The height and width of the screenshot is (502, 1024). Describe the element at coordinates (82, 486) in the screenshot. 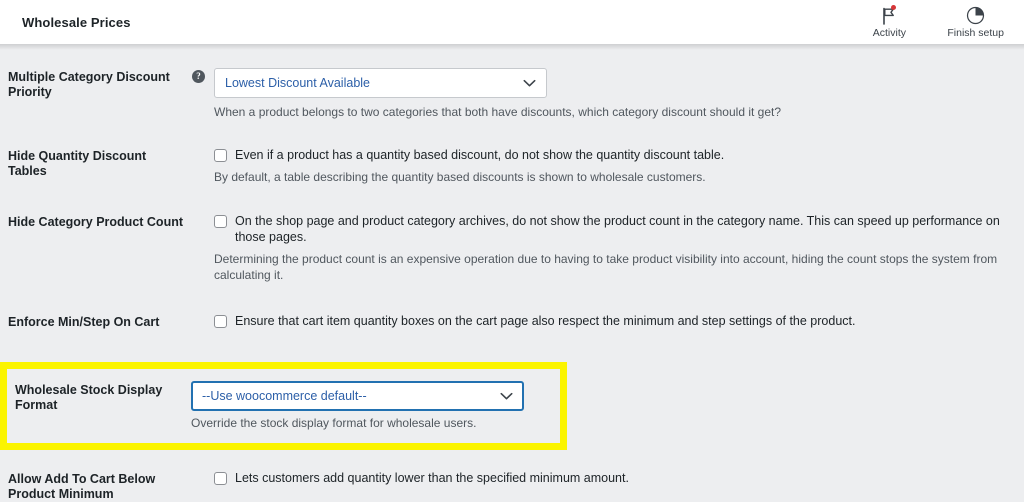

I see `label-allow-add-to-cart-below-product-minimum: Allow Add To Cart Below Product Minimum` at that location.